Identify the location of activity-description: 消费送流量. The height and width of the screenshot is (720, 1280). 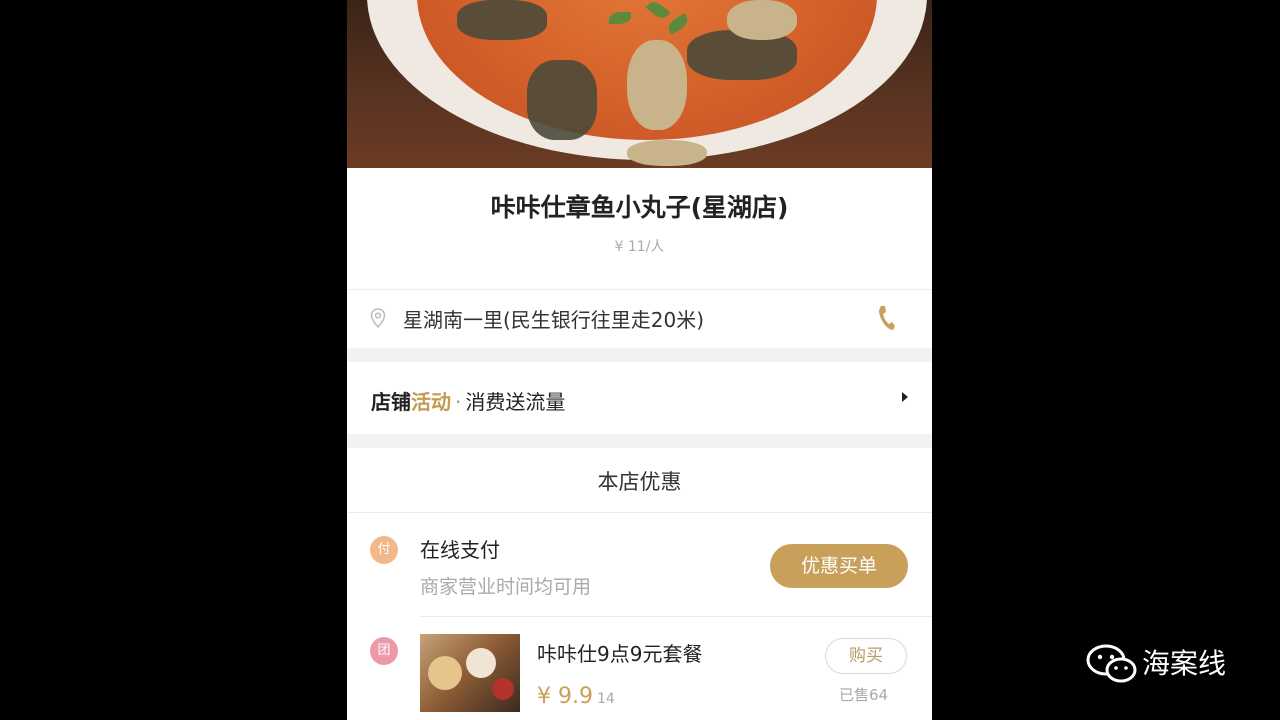
(515, 402).